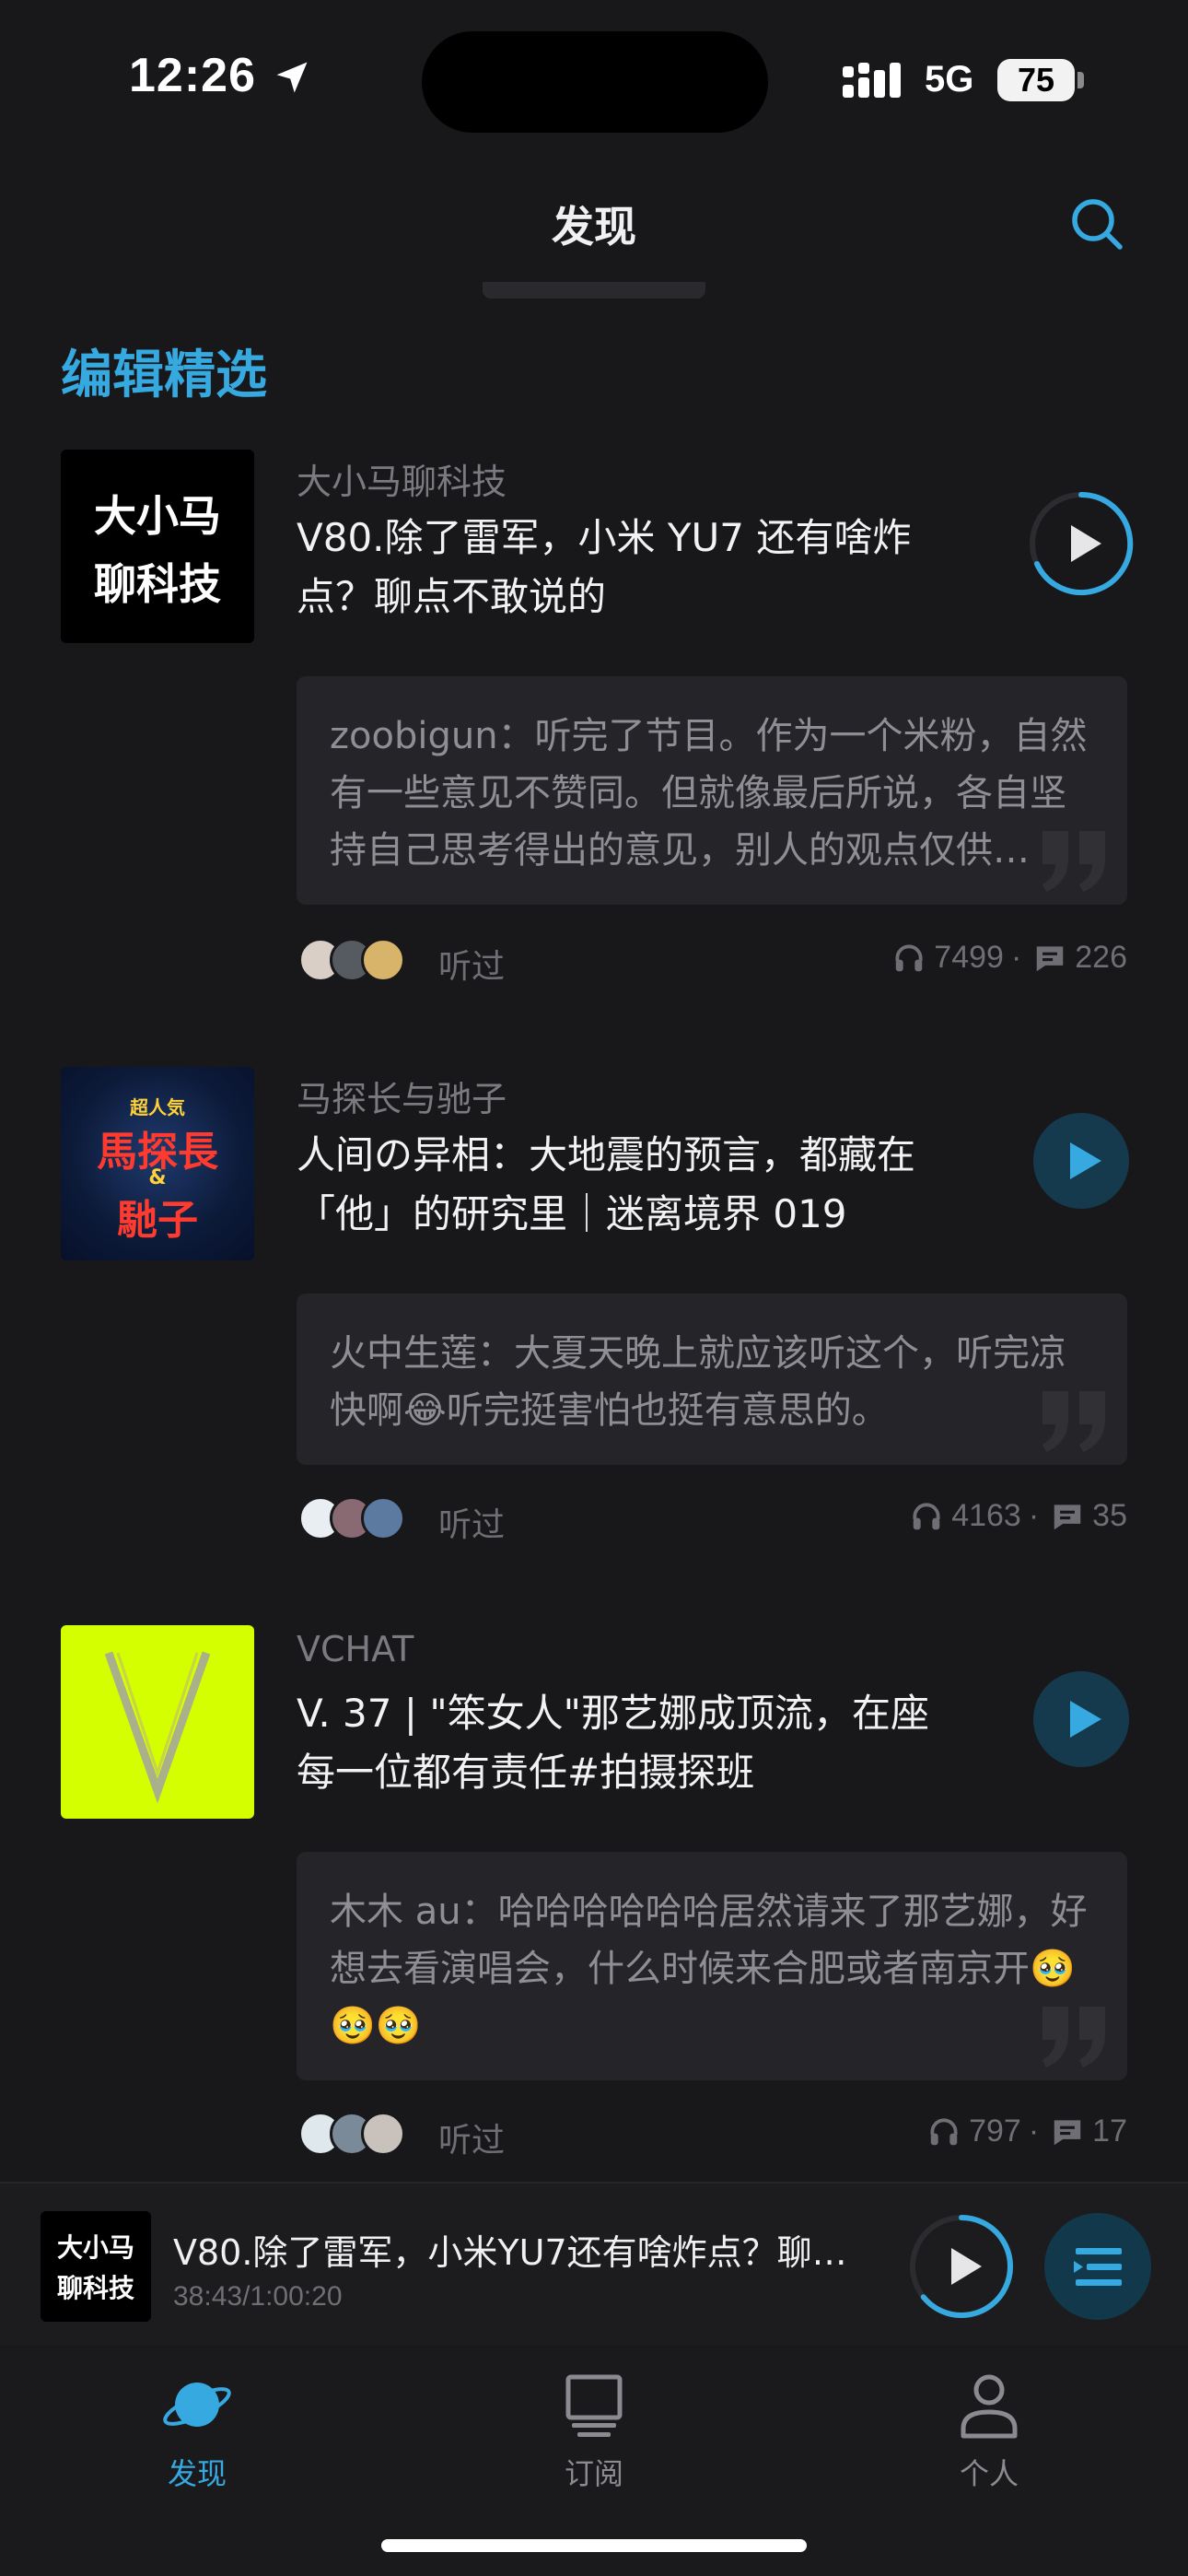  What do you see at coordinates (872, 80) in the screenshot?
I see `cellular-signal-icon` at bounding box center [872, 80].